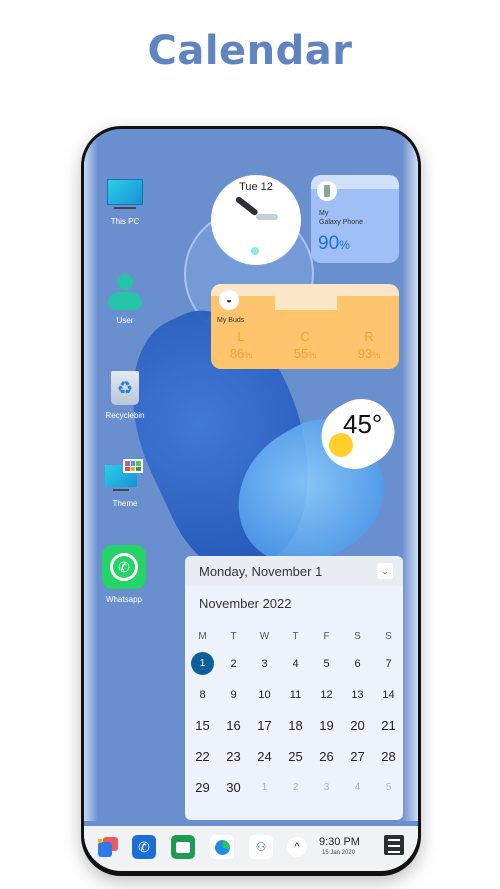 Image resolution: width=500 pixels, height=889 pixels. Describe the element at coordinates (202, 787) in the screenshot. I see `calendar-day: 29` at that location.